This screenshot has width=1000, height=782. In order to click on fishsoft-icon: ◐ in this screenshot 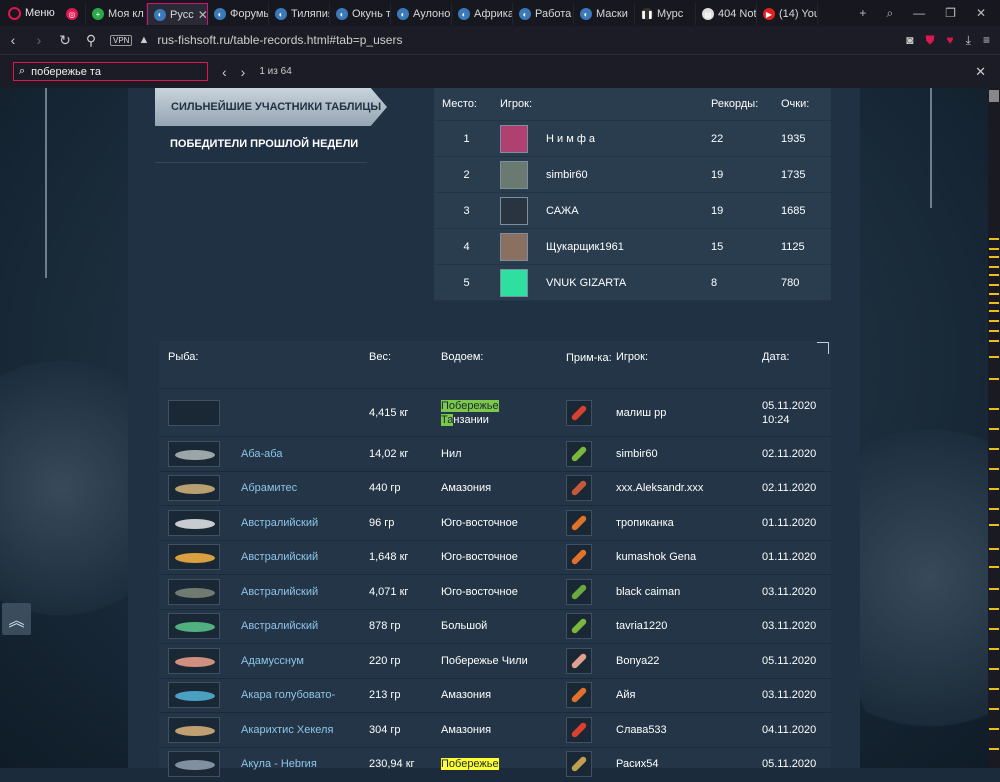, I will do `click(586, 14)`.